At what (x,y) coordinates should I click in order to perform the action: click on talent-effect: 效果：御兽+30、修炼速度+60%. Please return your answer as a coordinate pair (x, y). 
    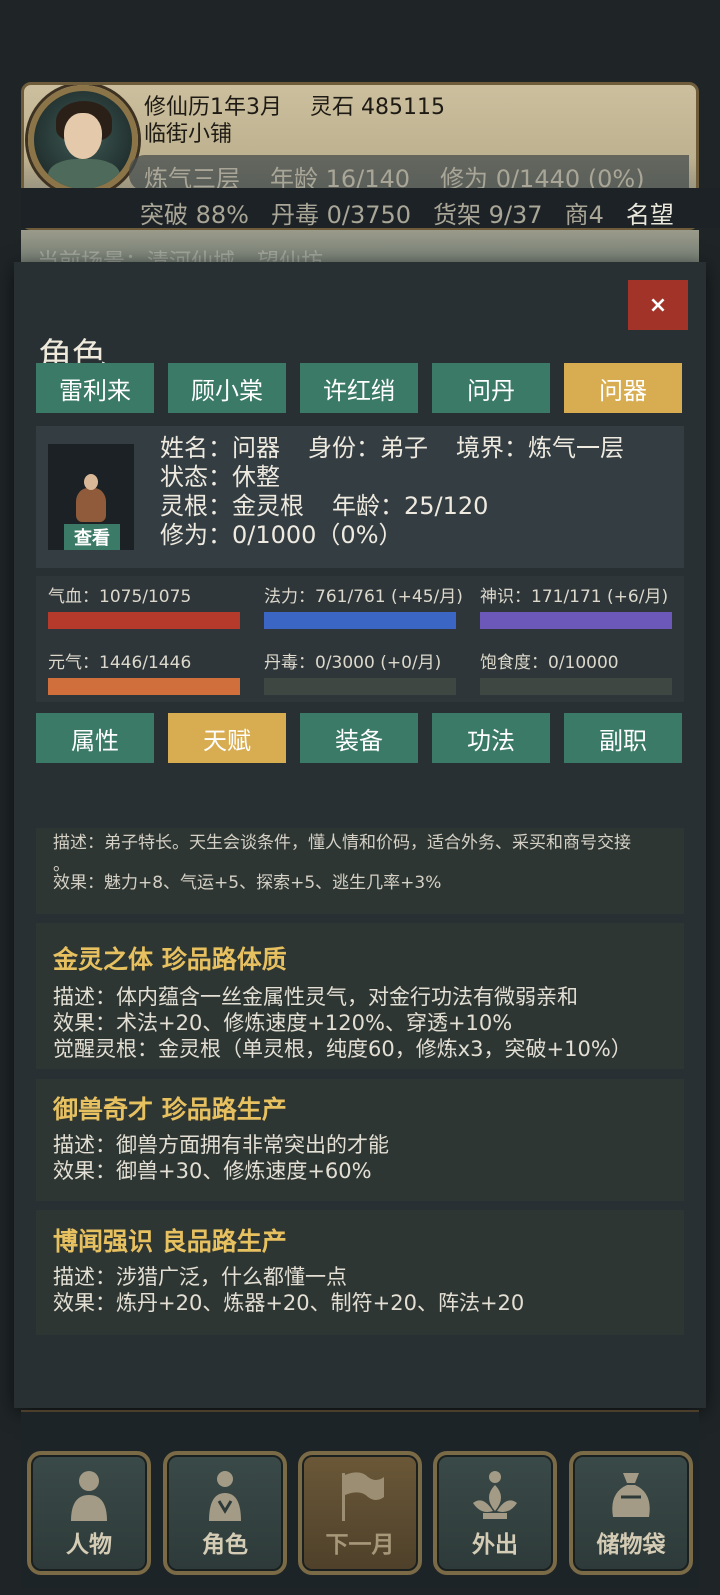
    Looking at the image, I should click on (212, 1171).